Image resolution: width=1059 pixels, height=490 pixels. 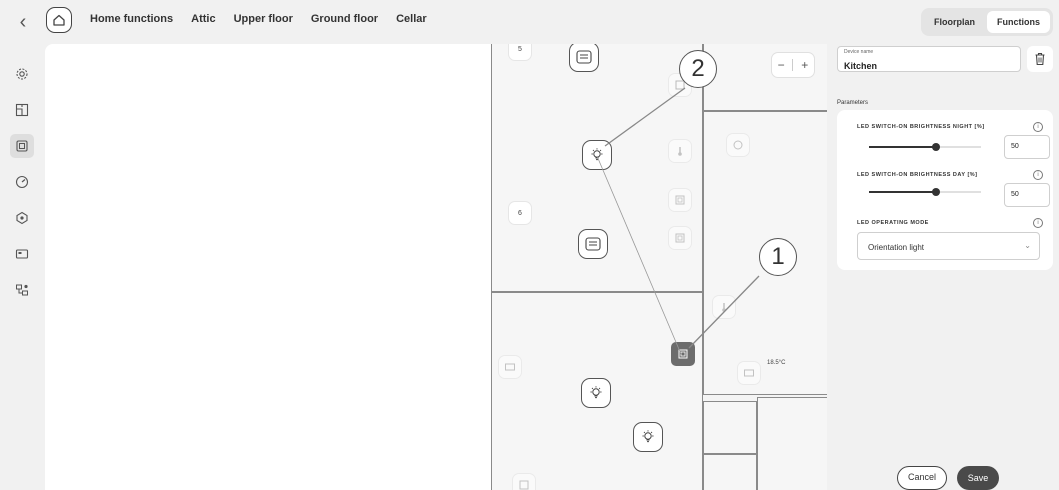 What do you see at coordinates (520, 52) in the screenshot?
I see `room-label: 5` at bounding box center [520, 52].